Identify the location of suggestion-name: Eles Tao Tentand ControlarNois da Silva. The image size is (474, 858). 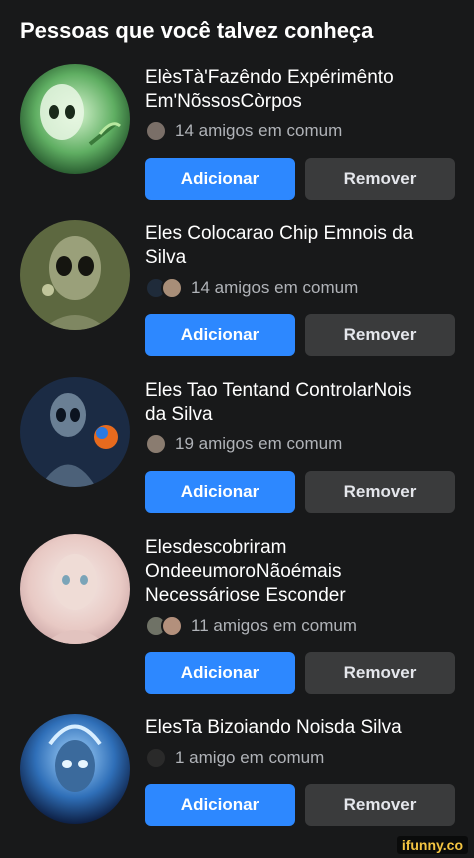
(300, 403).